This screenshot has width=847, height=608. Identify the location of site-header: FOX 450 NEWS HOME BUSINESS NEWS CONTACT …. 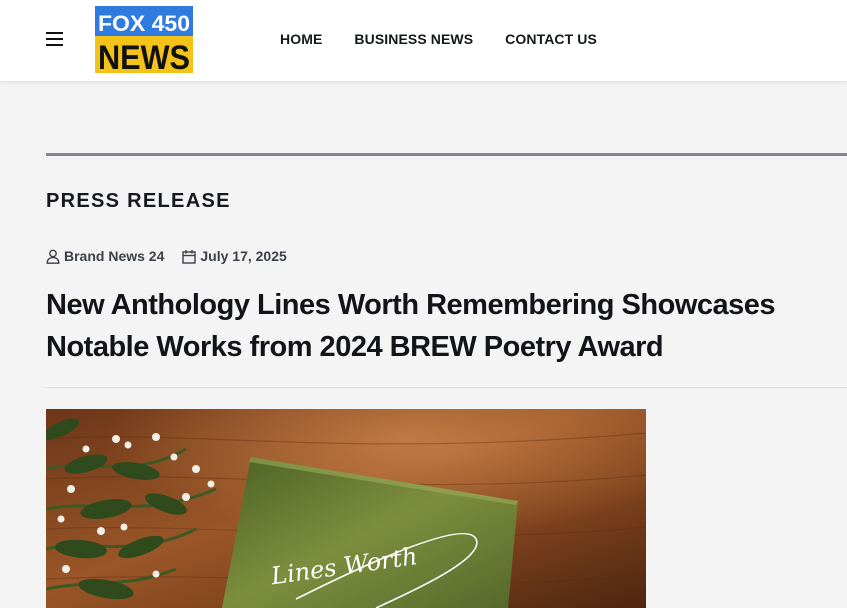
(423, 40).